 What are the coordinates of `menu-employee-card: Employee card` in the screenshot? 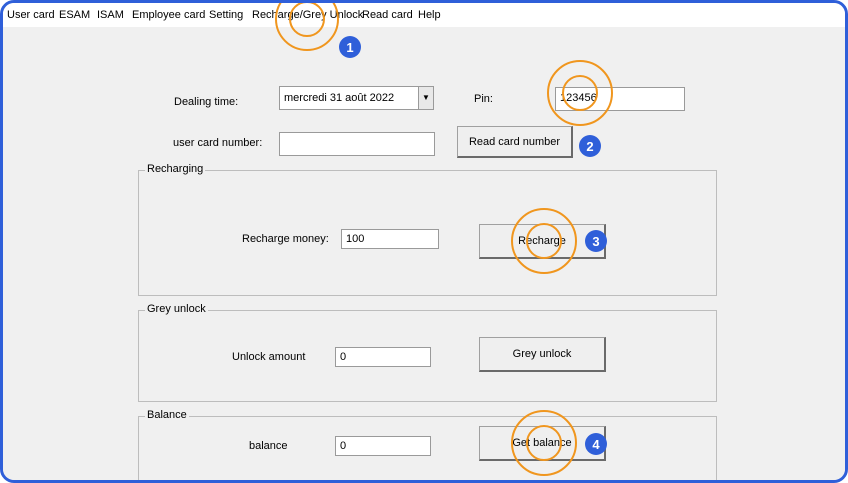 It's located at (168, 15).